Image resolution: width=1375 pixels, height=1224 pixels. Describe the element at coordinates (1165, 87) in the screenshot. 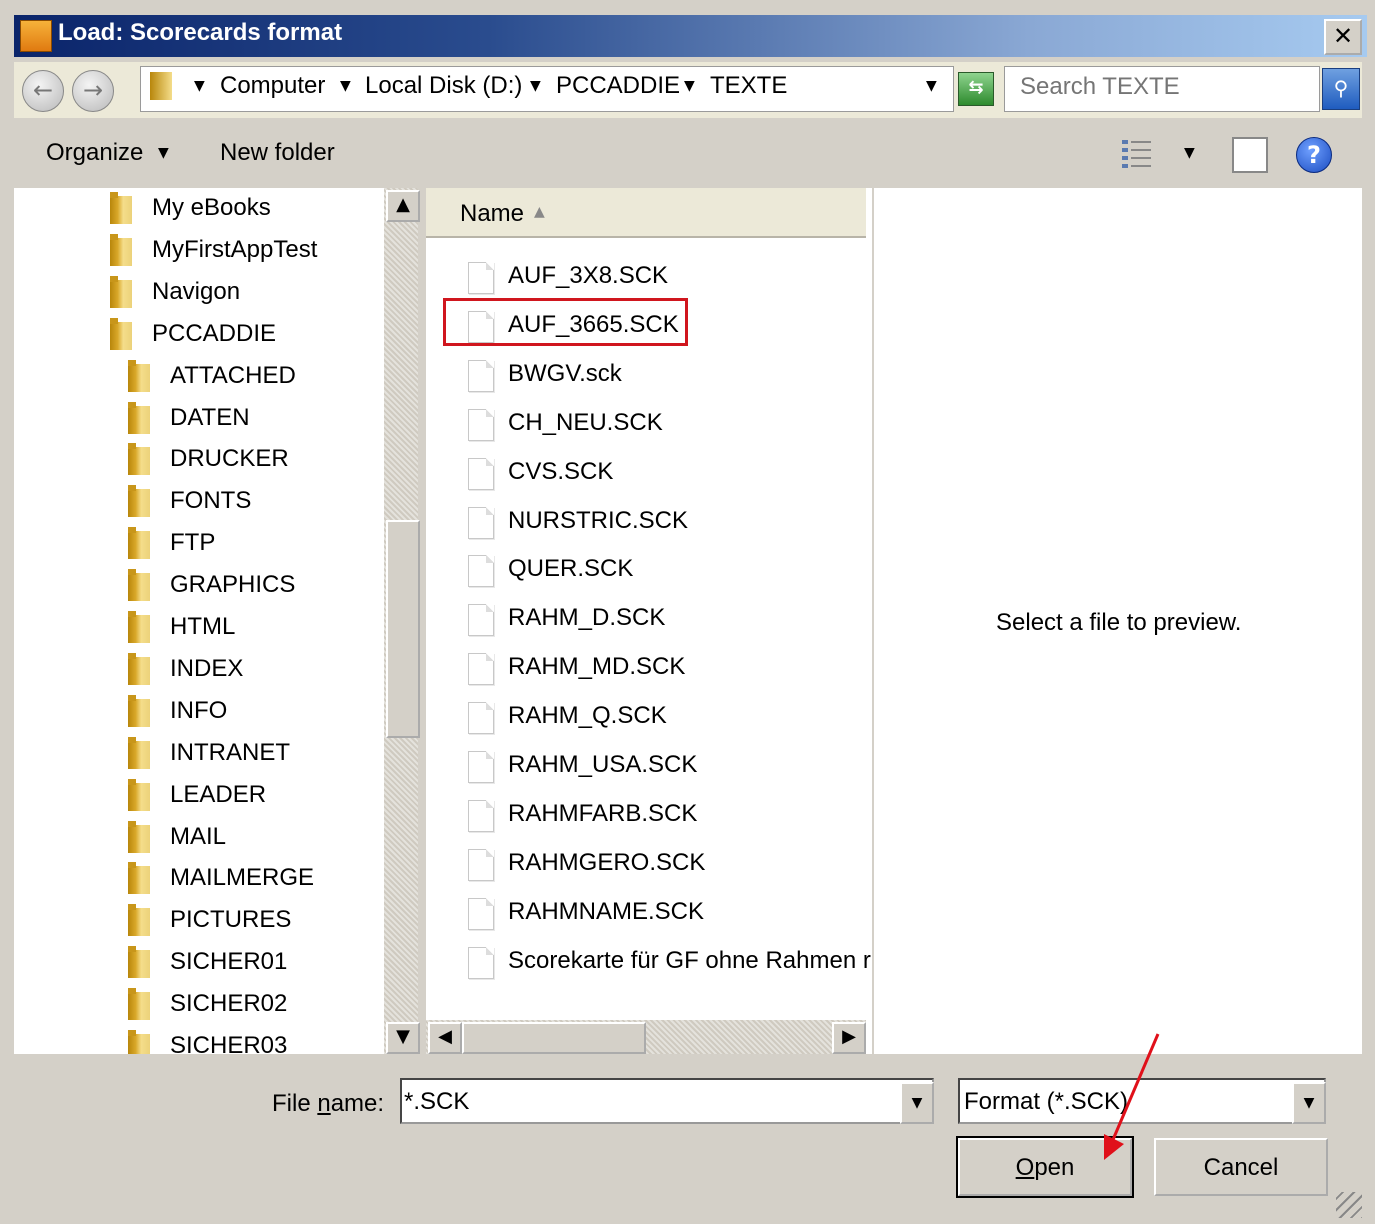

I see `search-input` at that location.